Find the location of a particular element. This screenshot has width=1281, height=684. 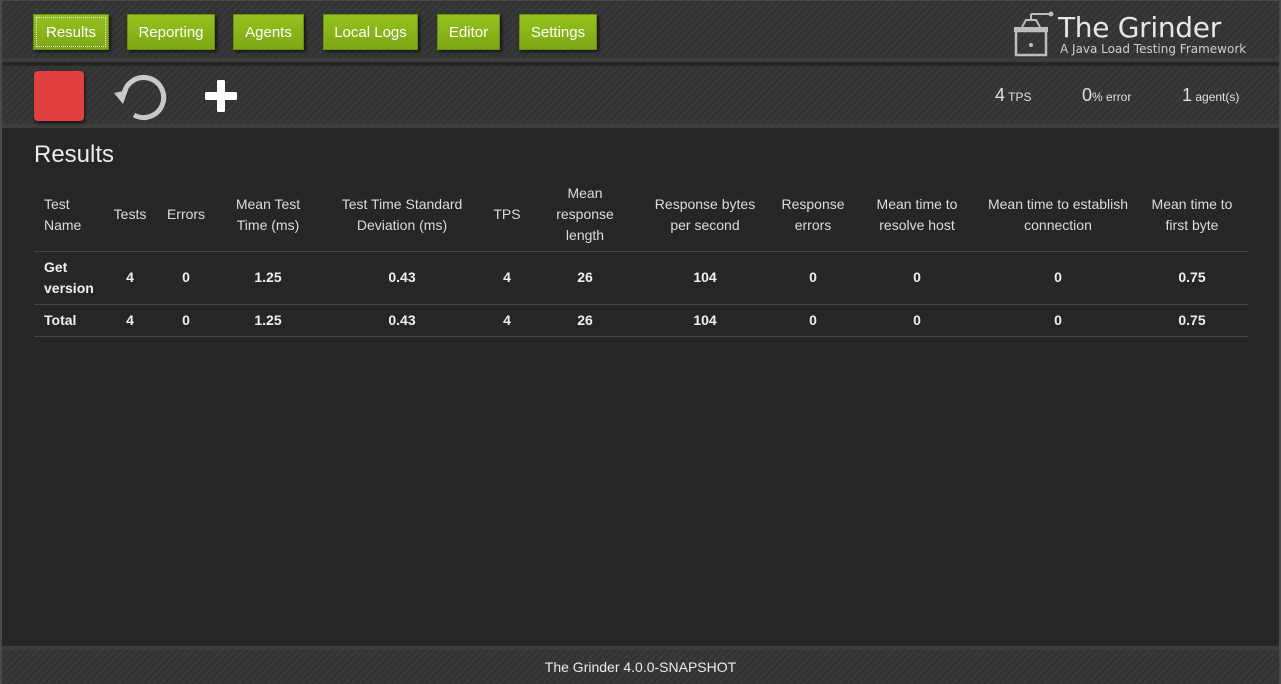

nav-editor-button: Editor is located at coordinates (468, 32).